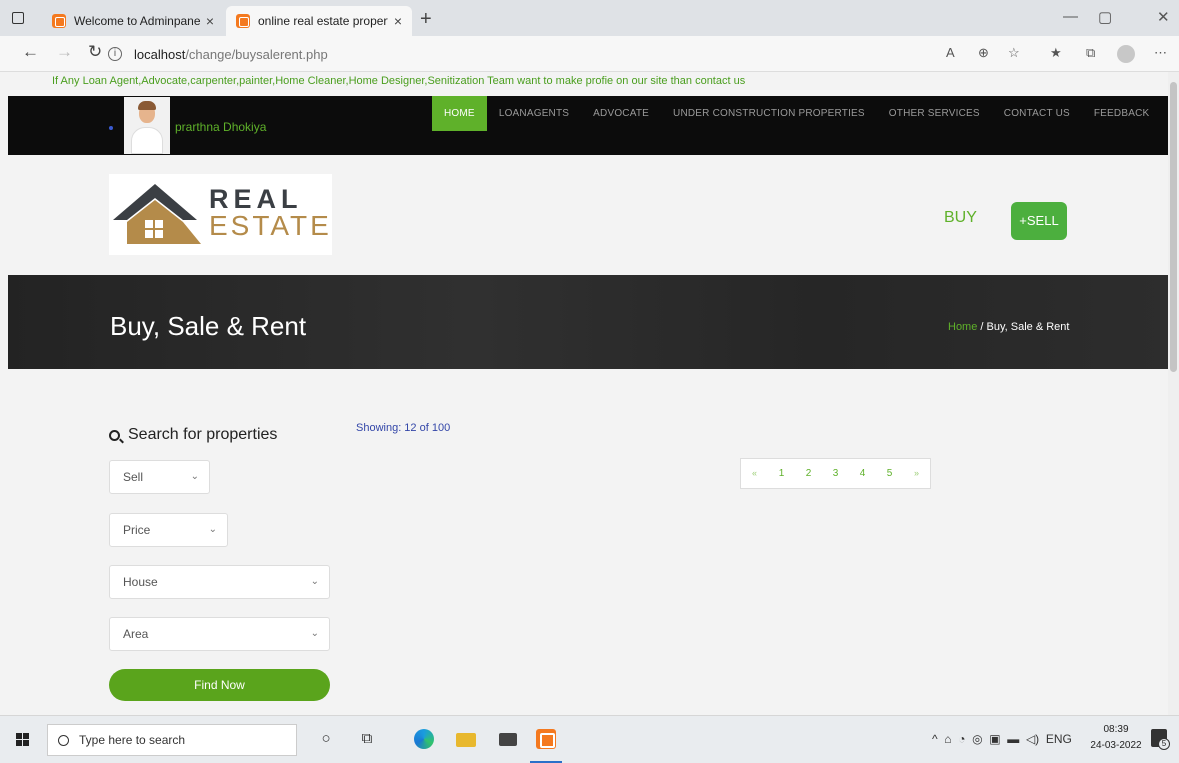 This screenshot has width=1179, height=763. What do you see at coordinates (546, 739) in the screenshot?
I see `xampp-icon` at bounding box center [546, 739].